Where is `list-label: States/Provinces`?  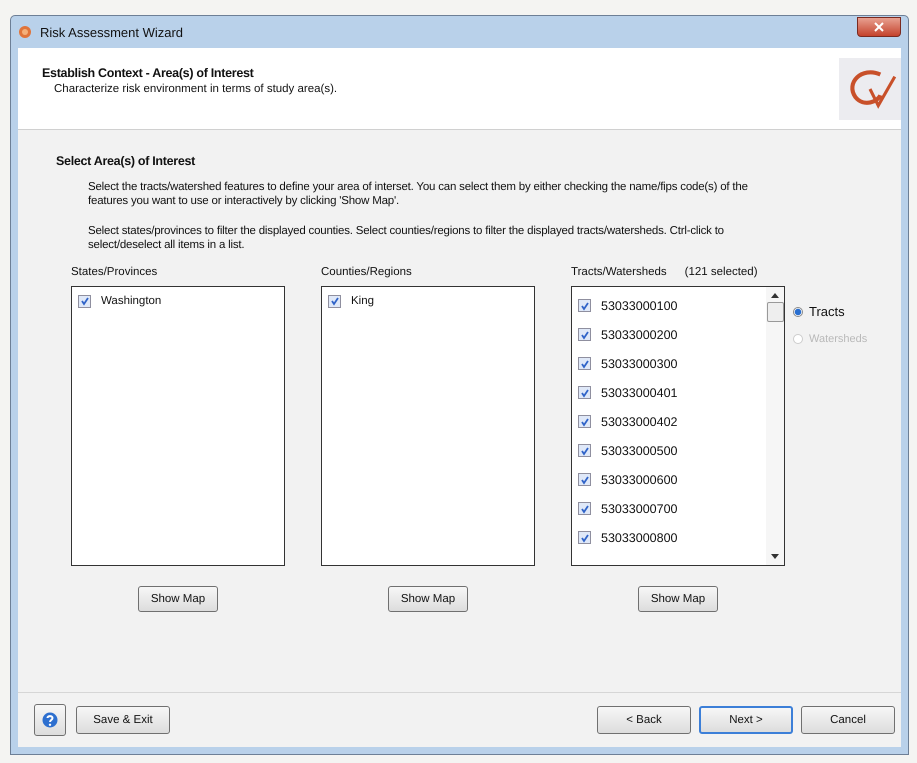
list-label: States/Provinces is located at coordinates (114, 273).